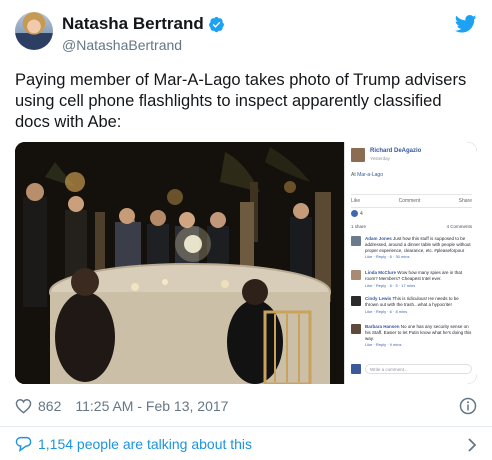  I want to click on fb-like-icon, so click(354, 213).